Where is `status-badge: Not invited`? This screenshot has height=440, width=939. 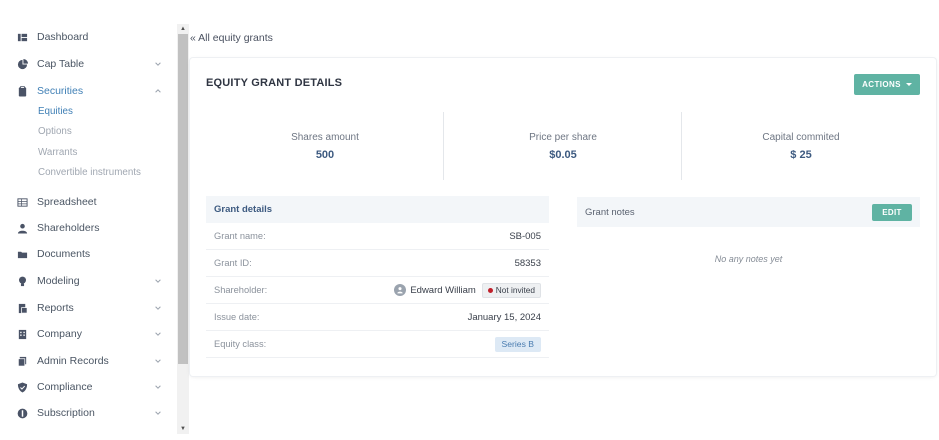 status-badge: Not invited is located at coordinates (511, 290).